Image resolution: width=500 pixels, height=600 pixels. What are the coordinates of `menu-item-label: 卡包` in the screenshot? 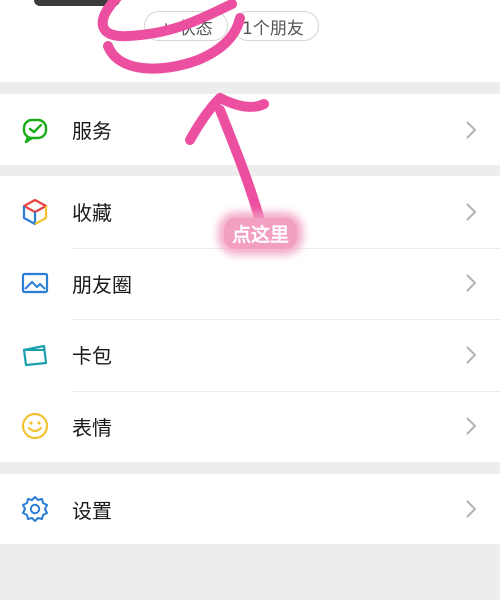 It's located at (92, 356).